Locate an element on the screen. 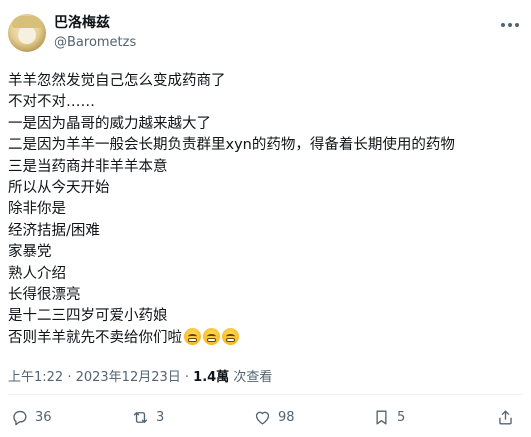 Image resolution: width=531 pixels, height=437 pixels. like-button: 98 is located at coordinates (274, 417).